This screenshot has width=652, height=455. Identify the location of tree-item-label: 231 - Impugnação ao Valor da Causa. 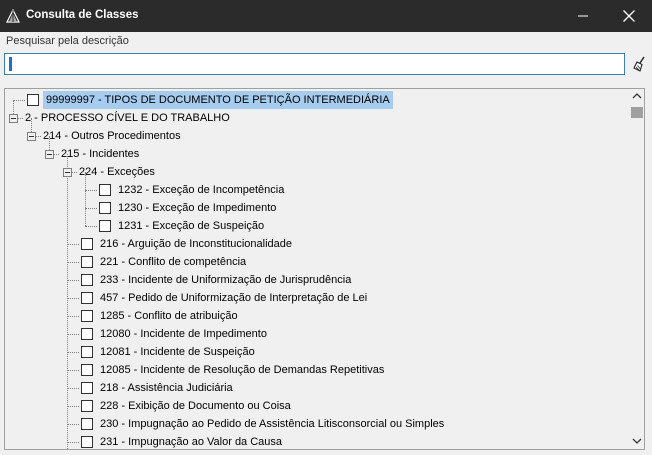
(191, 442).